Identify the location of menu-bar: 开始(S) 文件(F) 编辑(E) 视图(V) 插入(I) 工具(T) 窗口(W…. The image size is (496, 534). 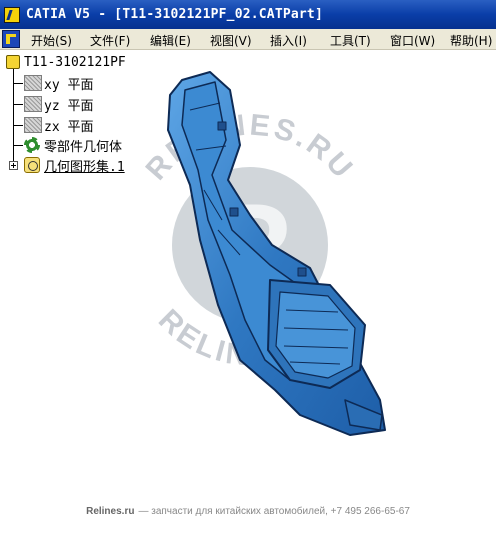
(248, 39).